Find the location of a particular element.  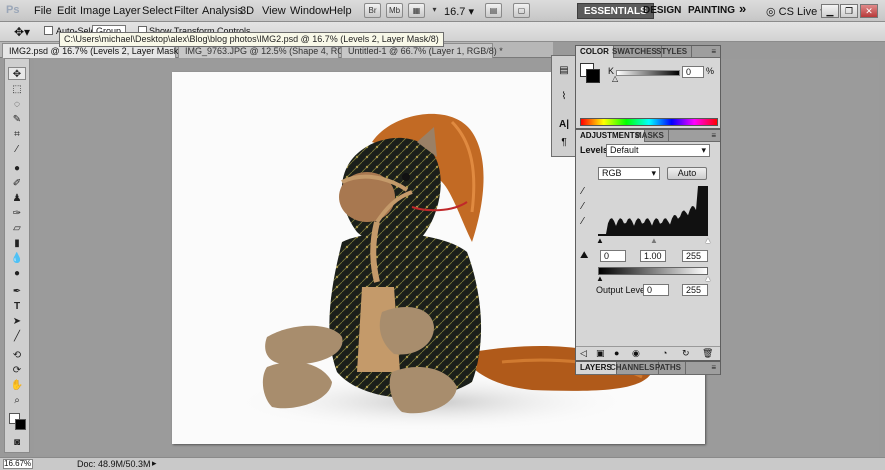

tab-paths: PATHS is located at coordinates (668, 368).